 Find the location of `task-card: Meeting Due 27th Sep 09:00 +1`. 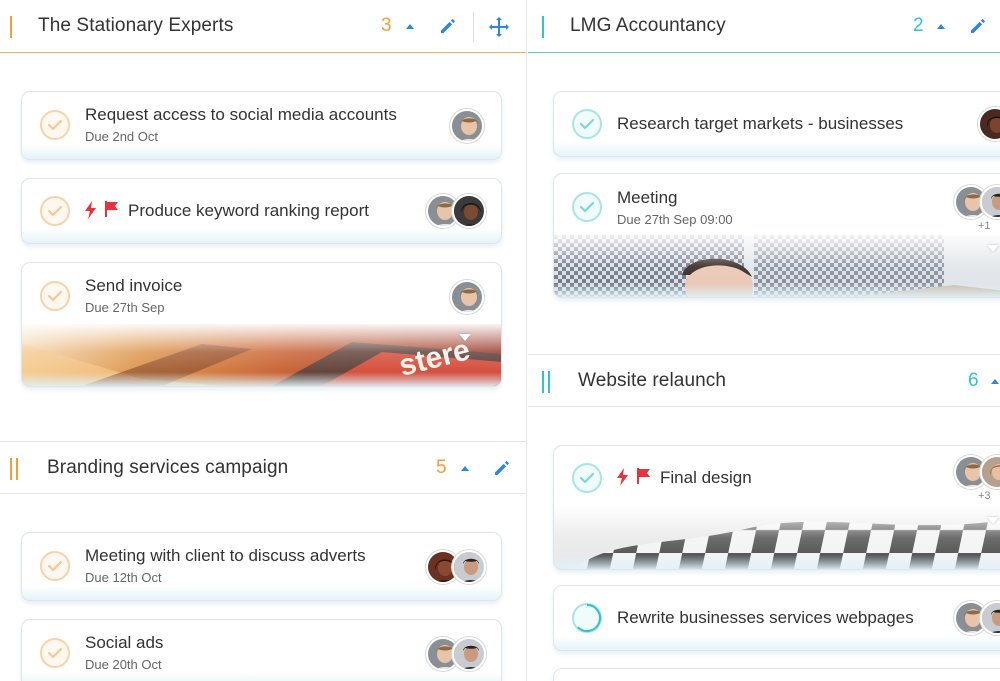

task-card: Meeting Due 27th Sep 09:00 +1 is located at coordinates (776, 235).